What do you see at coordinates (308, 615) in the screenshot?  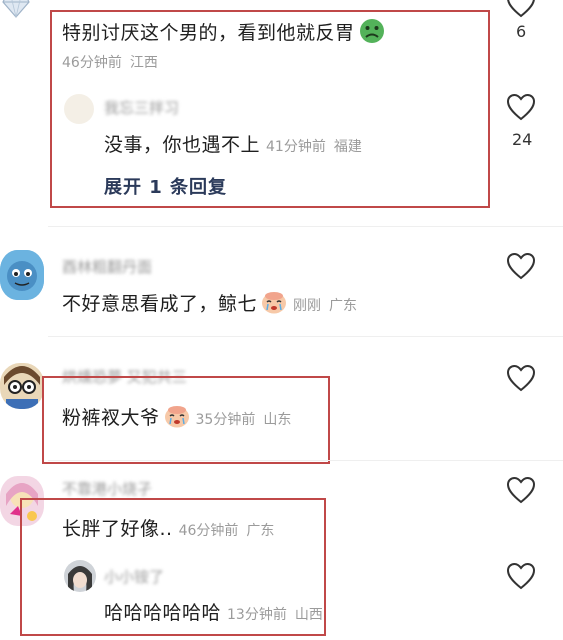 I see `reply-location: 山西` at bounding box center [308, 615].